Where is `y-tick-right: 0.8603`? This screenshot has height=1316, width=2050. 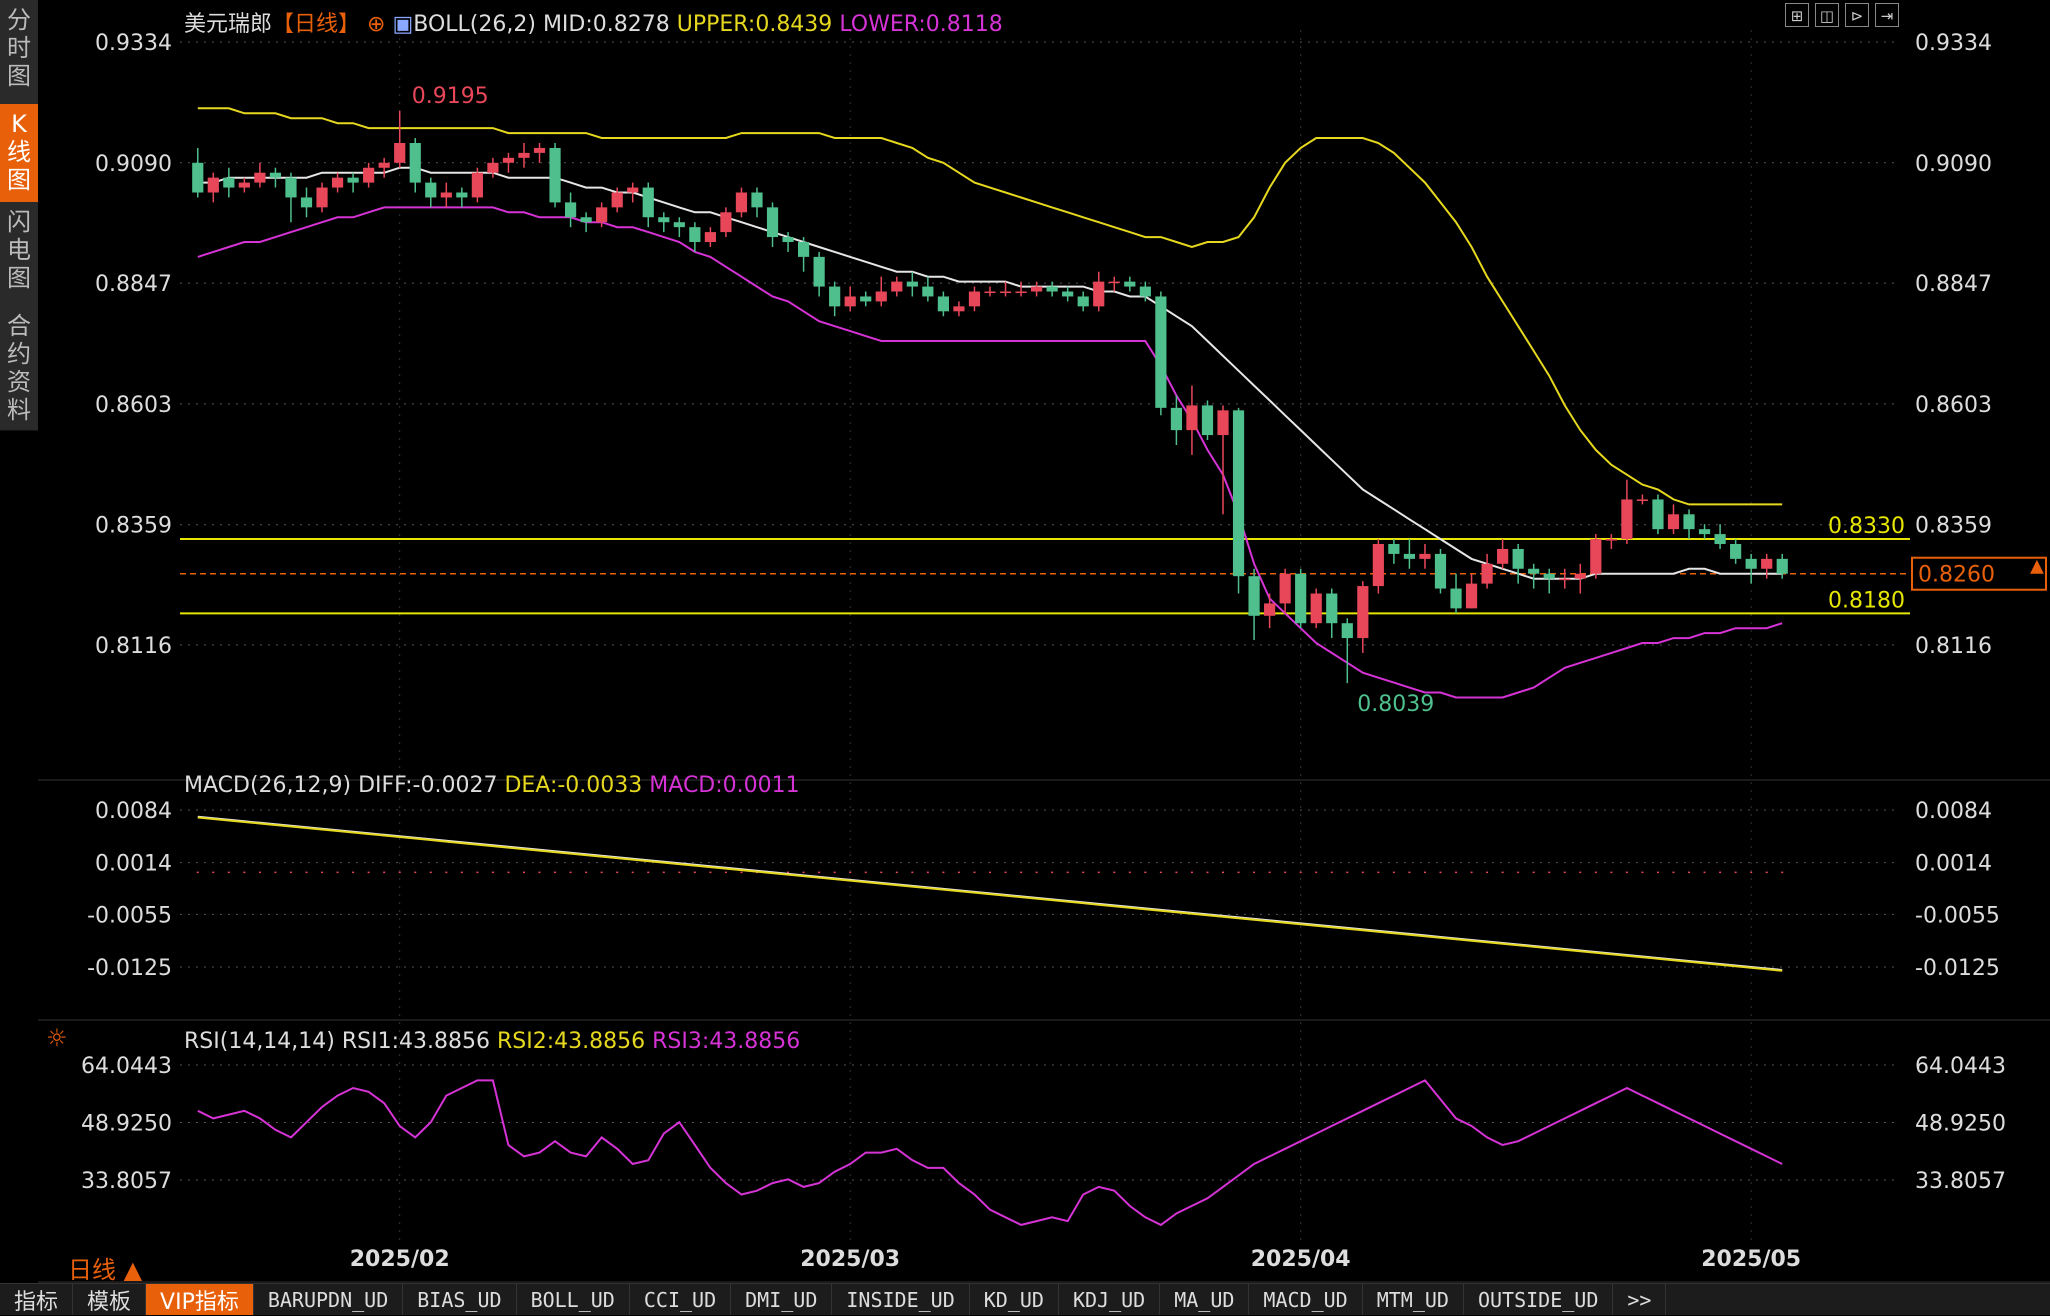
y-tick-right: 0.8603 is located at coordinates (1953, 405).